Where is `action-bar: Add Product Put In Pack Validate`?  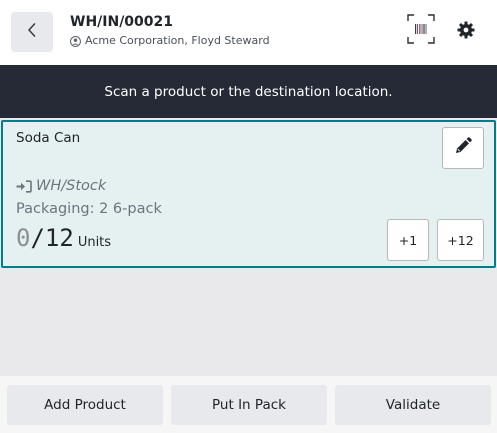
action-bar: Add Product Put In Pack Validate is located at coordinates (248, 404).